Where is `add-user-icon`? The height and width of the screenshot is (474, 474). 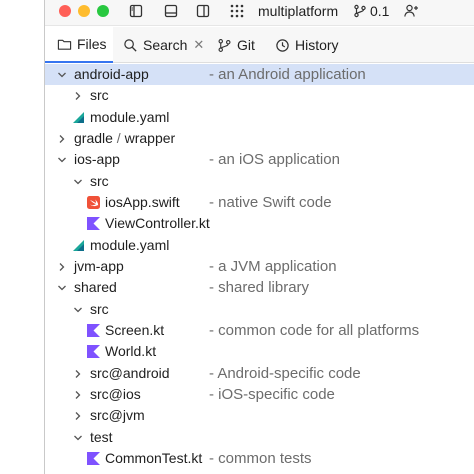
add-user-icon is located at coordinates (411, 11).